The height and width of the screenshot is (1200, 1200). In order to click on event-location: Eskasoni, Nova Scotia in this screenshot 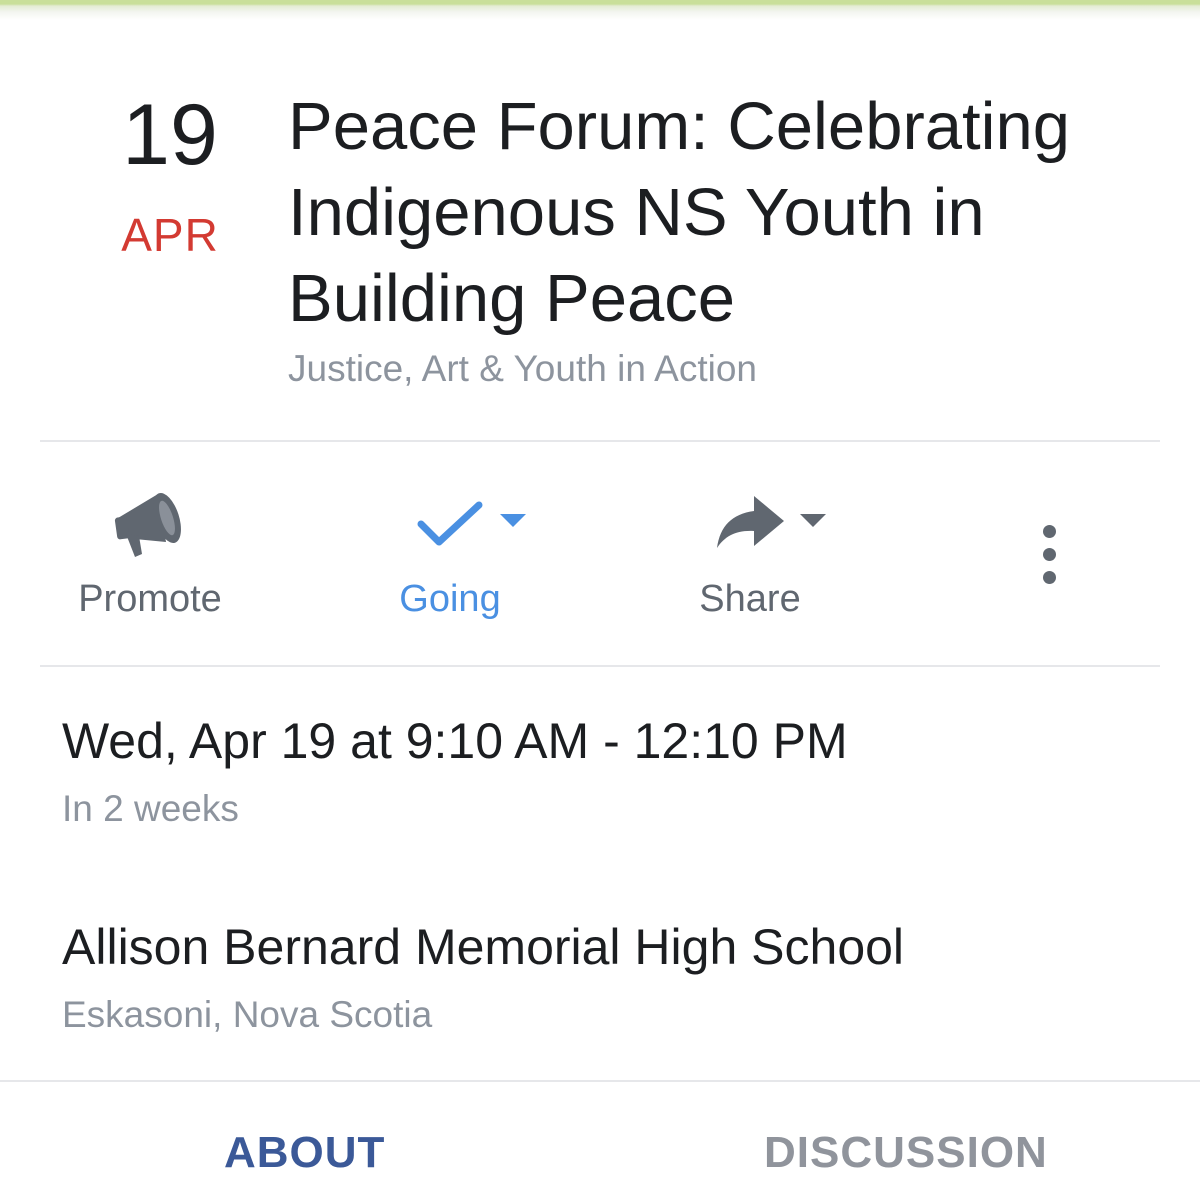, I will do `click(247, 1014)`.